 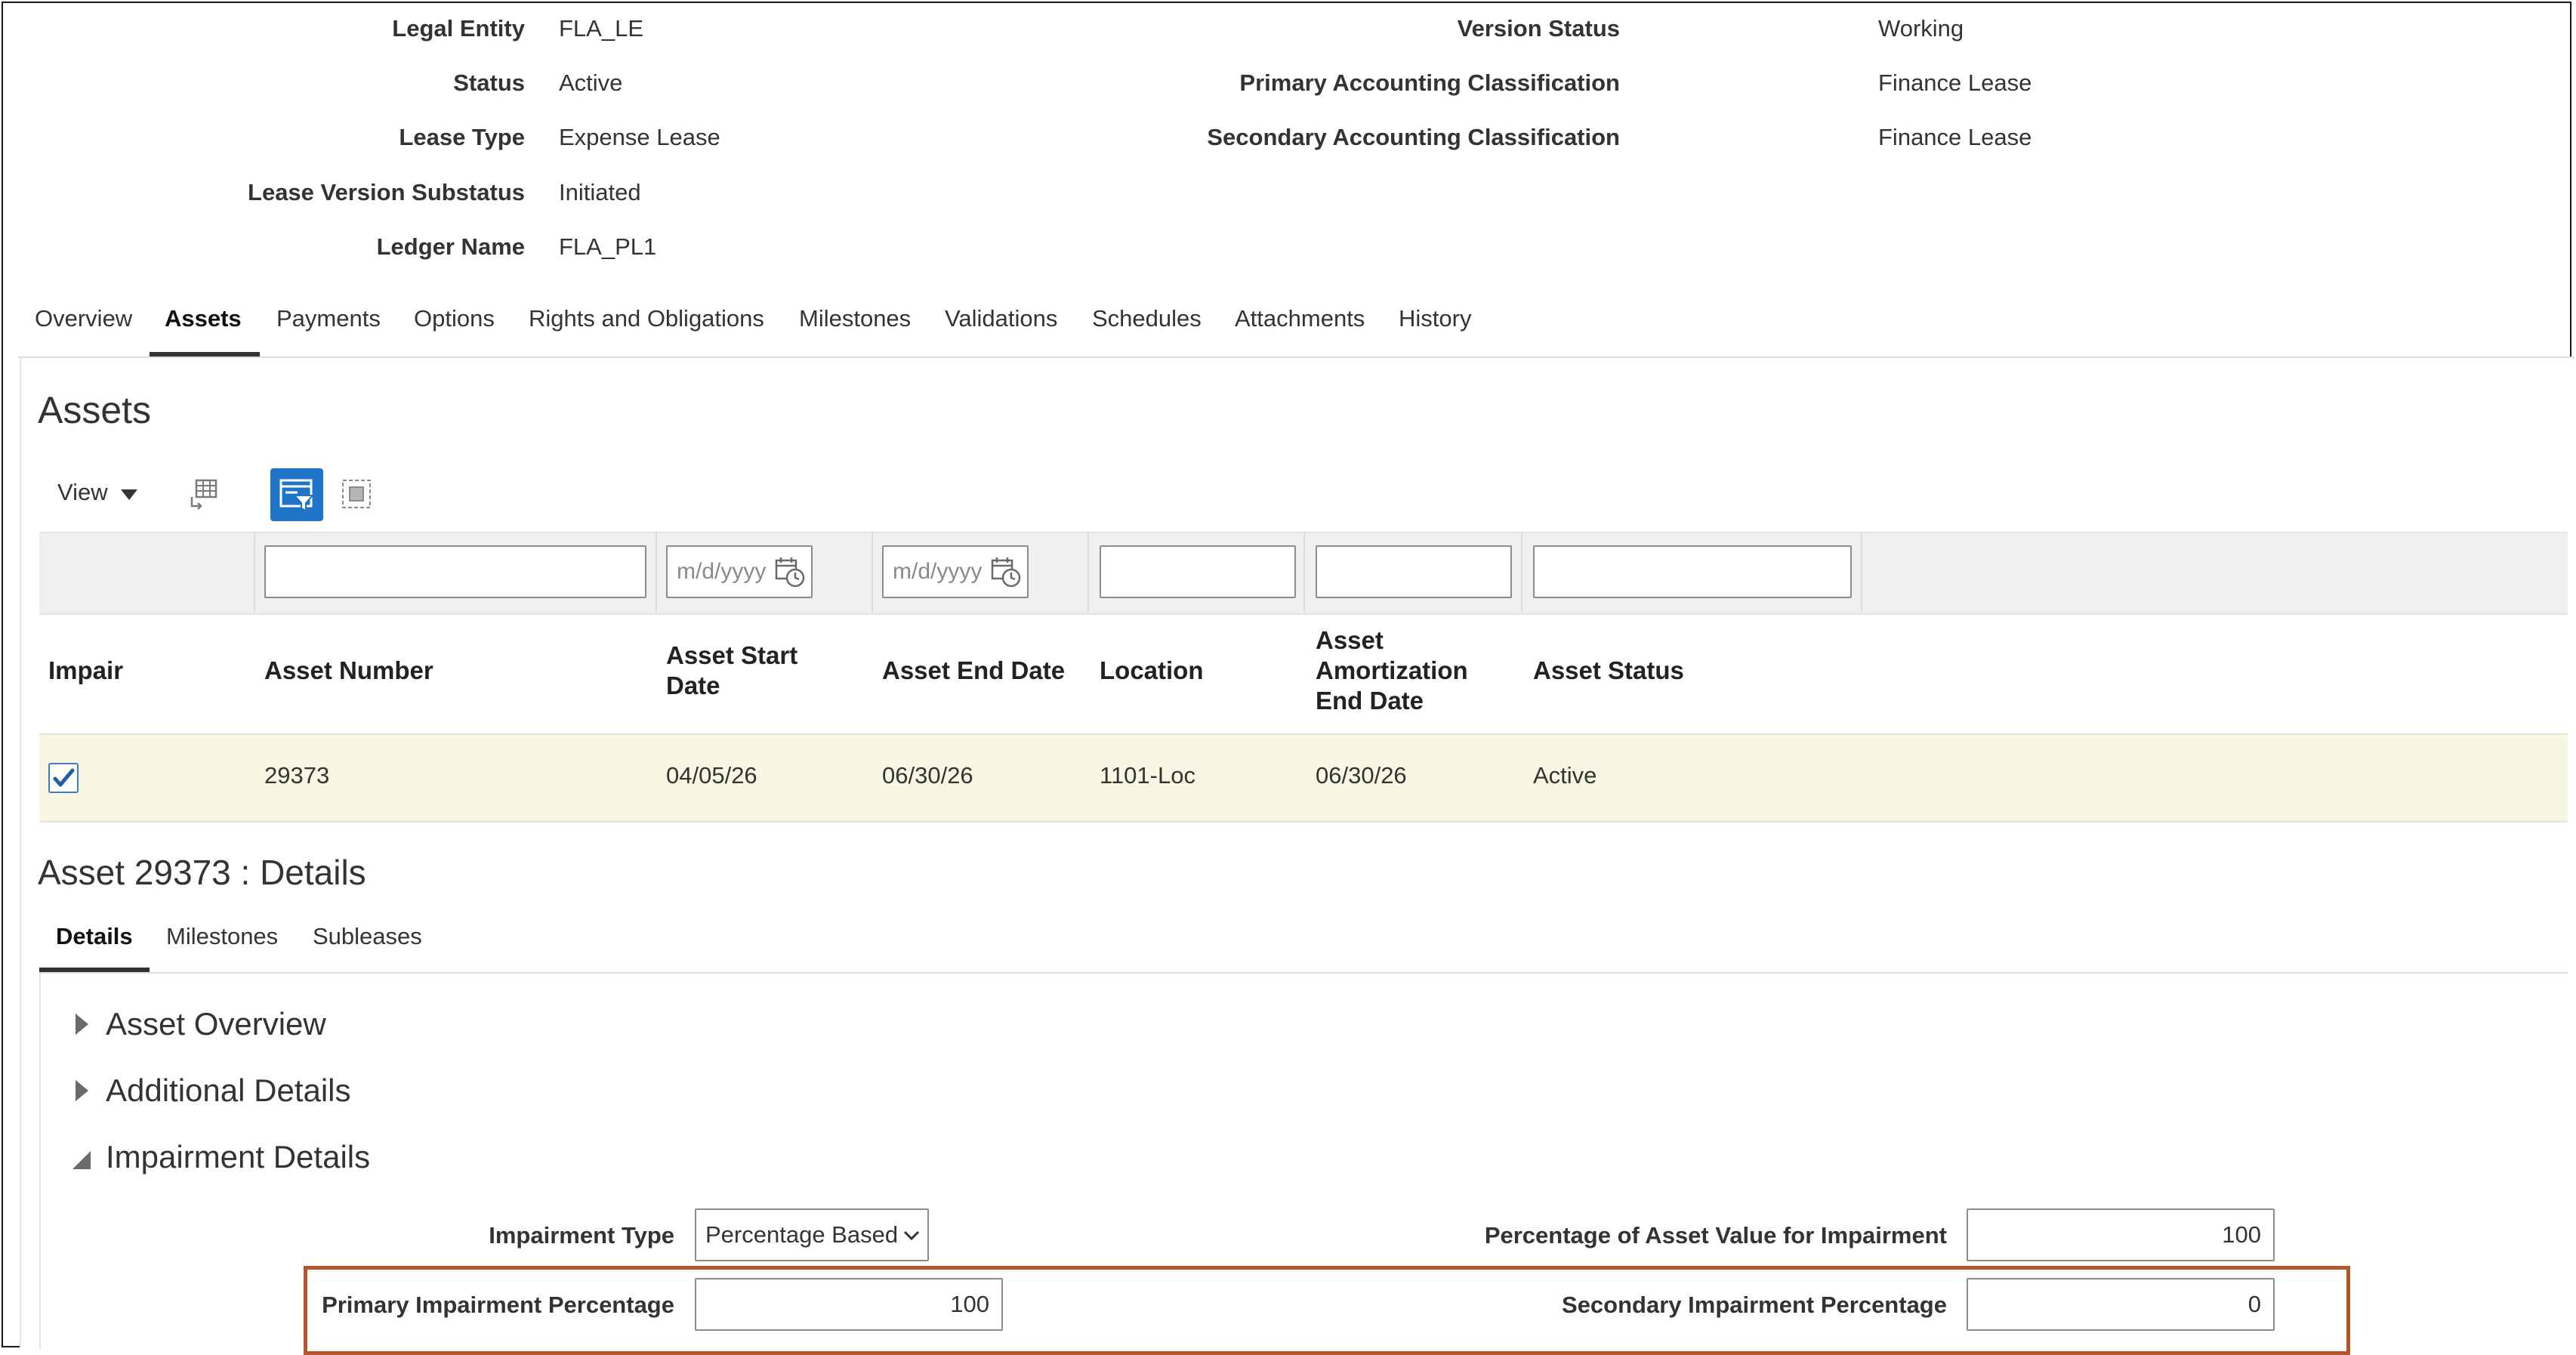 I want to click on asset-start-date-filter-input: m/d/yyyy, so click(x=739, y=571).